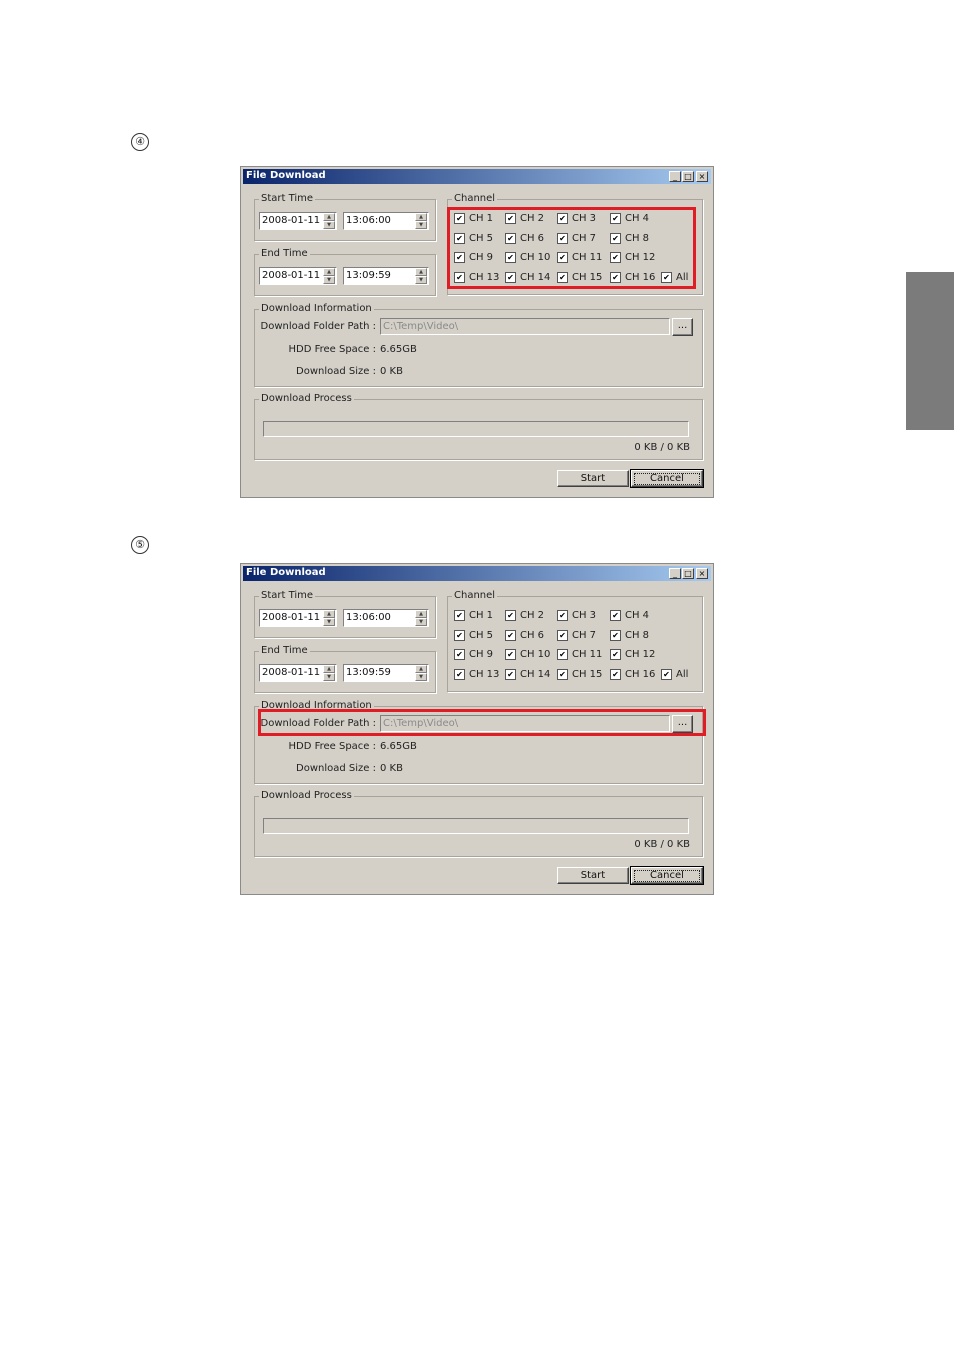 This screenshot has width=954, height=1348. What do you see at coordinates (286, 572) in the screenshot?
I see `dialog-title: File Download` at bounding box center [286, 572].